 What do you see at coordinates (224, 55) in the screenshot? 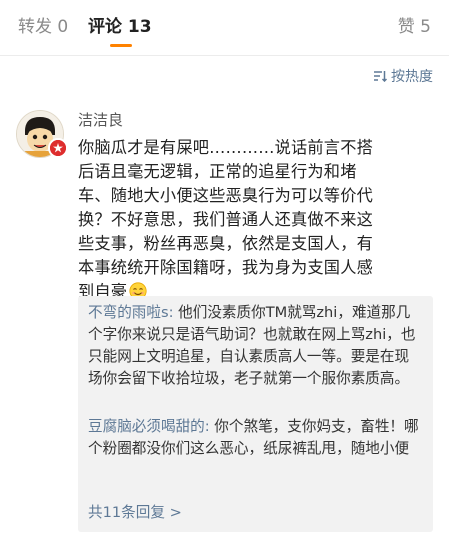
I see `divider` at bounding box center [224, 55].